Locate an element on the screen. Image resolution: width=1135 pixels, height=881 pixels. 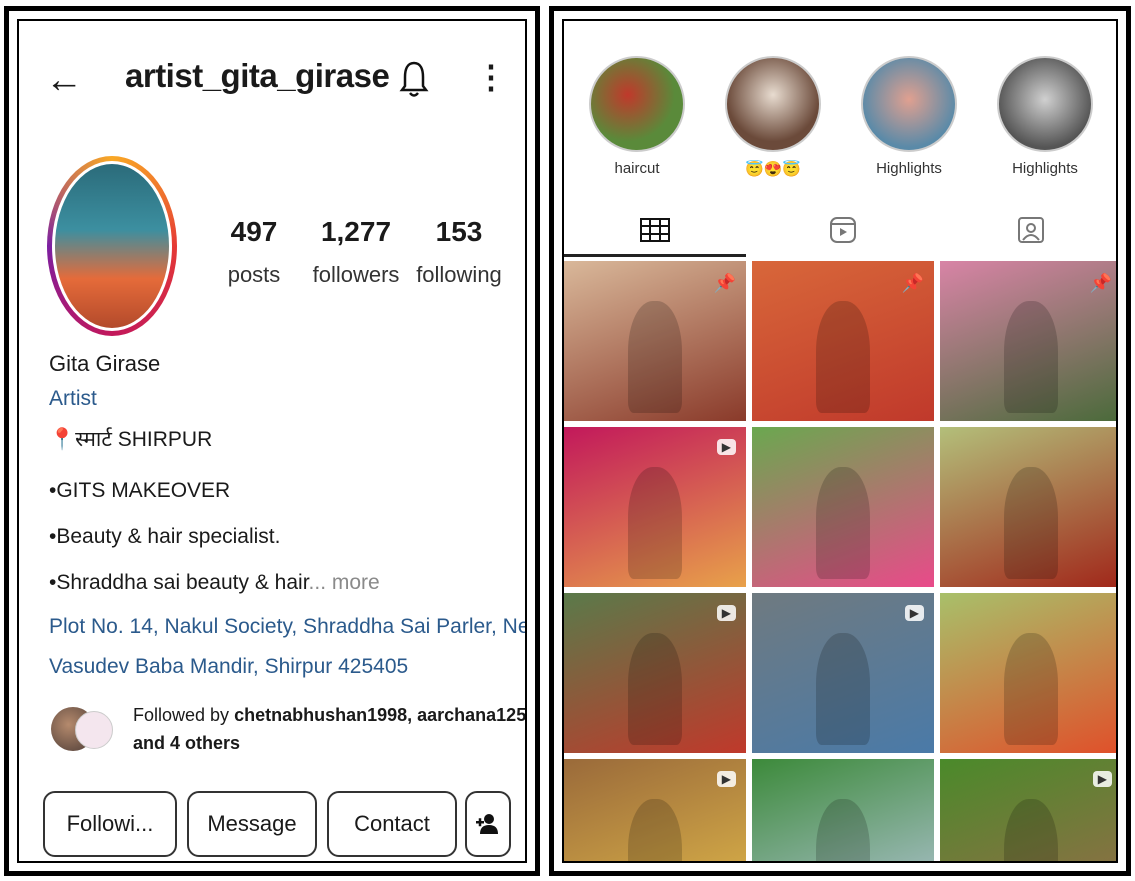
tab-tagged is located at coordinates (1028, 230).